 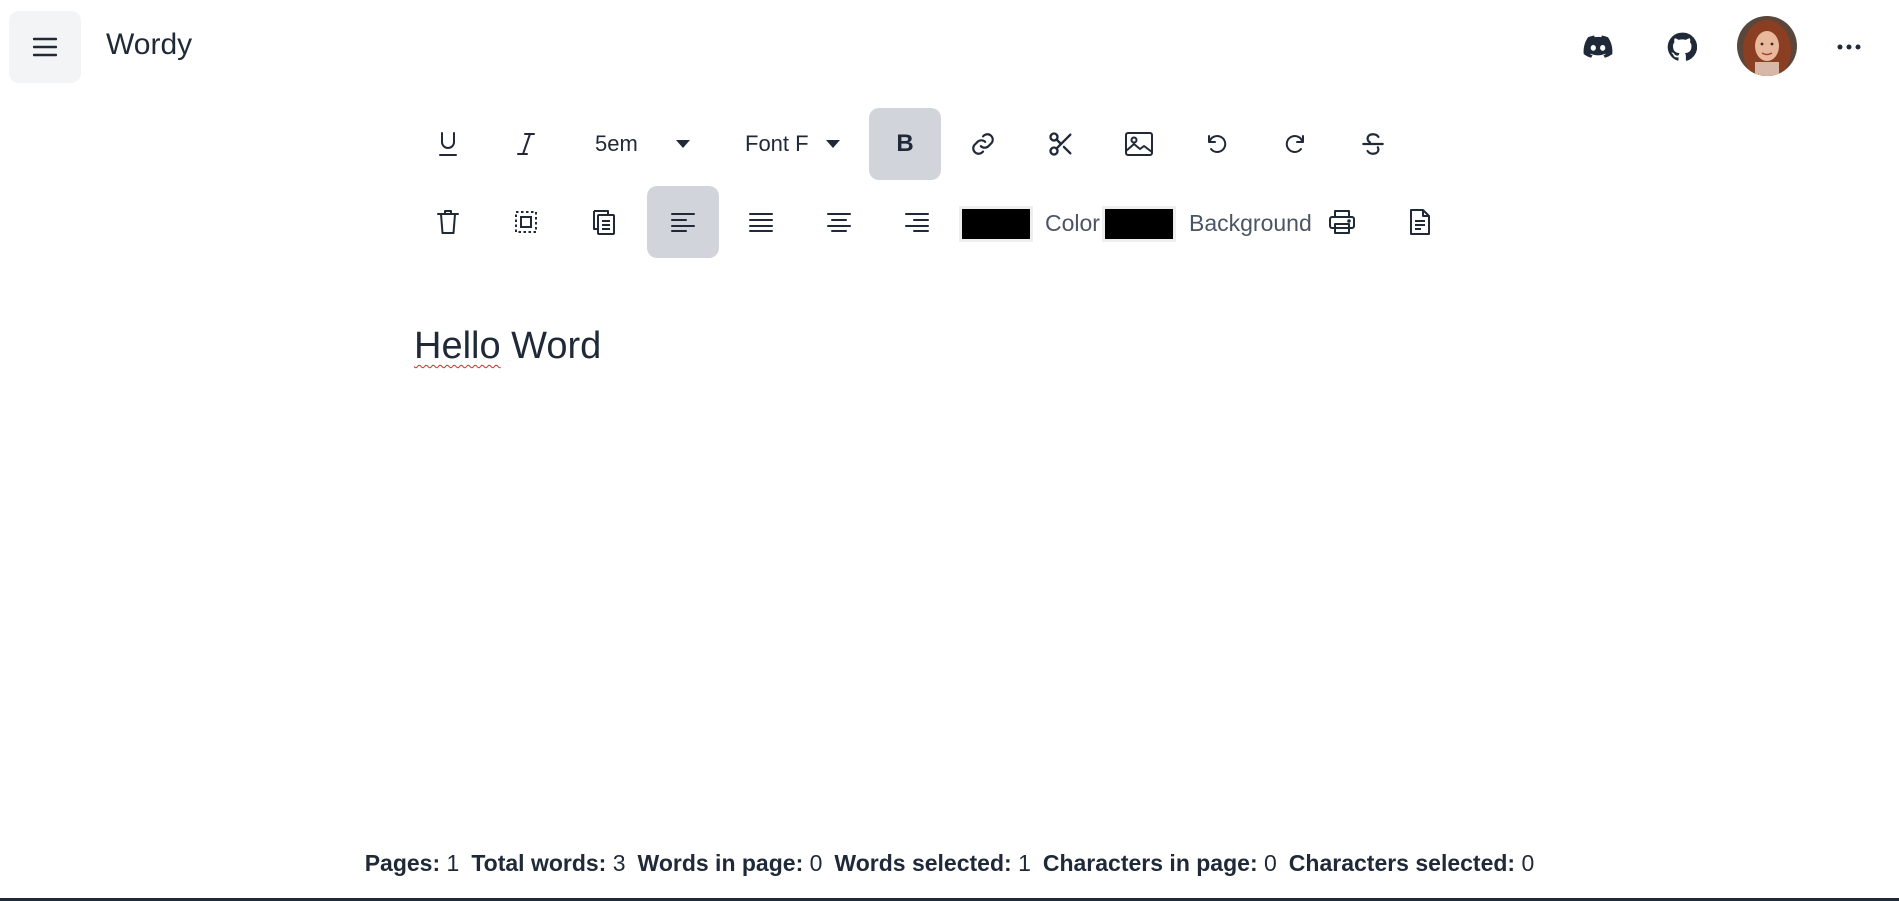 What do you see at coordinates (1072, 223) in the screenshot?
I see `color-label: Color` at bounding box center [1072, 223].